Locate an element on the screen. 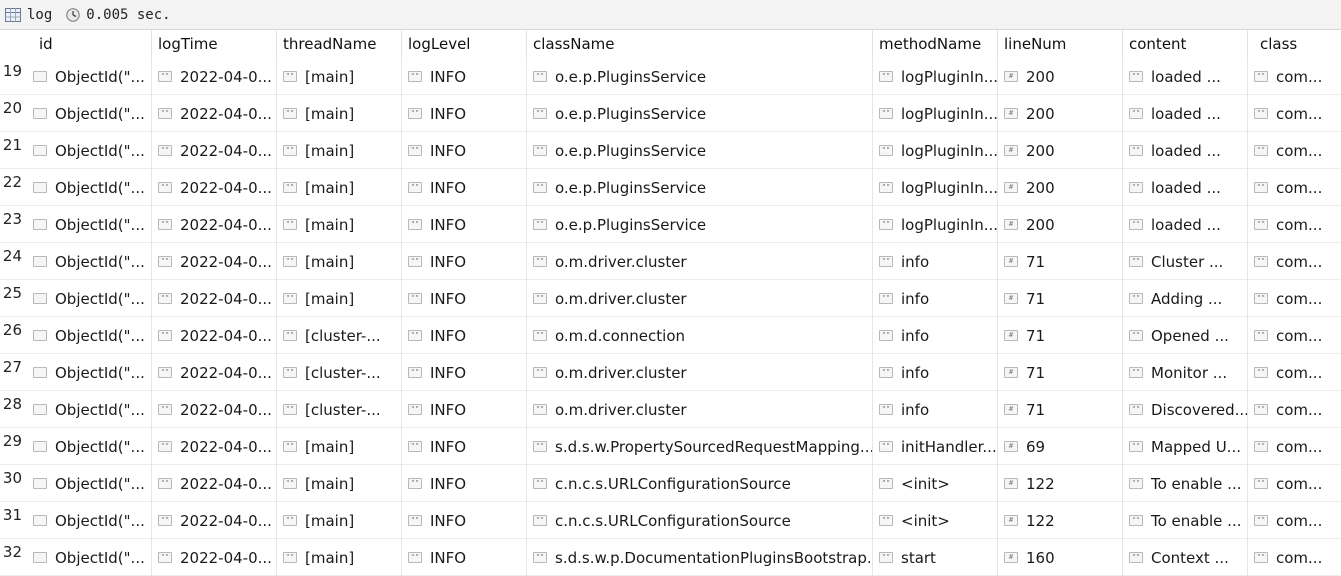  cell-linenum: #69 is located at coordinates (1060, 446).